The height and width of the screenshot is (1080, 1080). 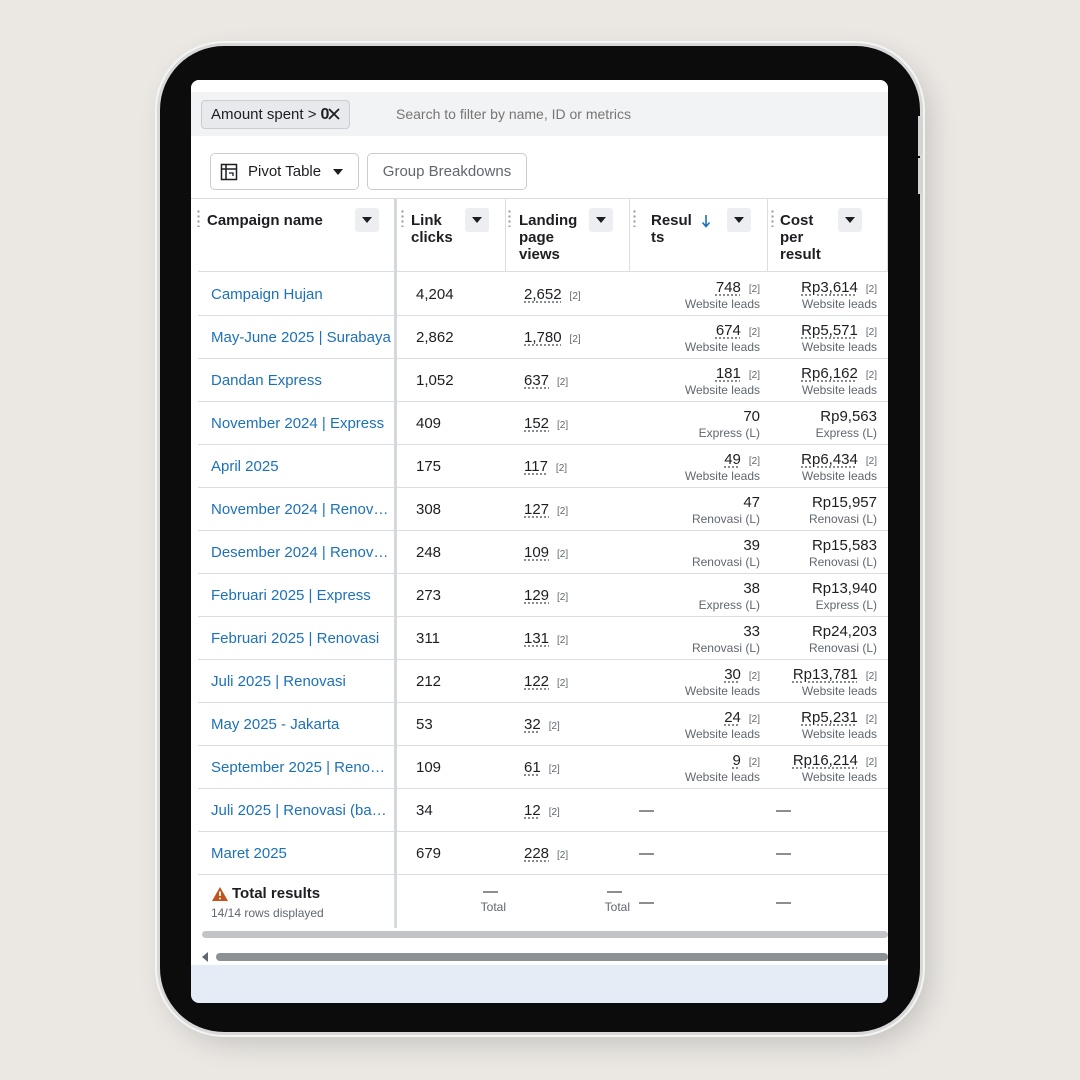 What do you see at coordinates (722, 768) in the screenshot?
I see `results-cell: 9 [2] Website leads` at bounding box center [722, 768].